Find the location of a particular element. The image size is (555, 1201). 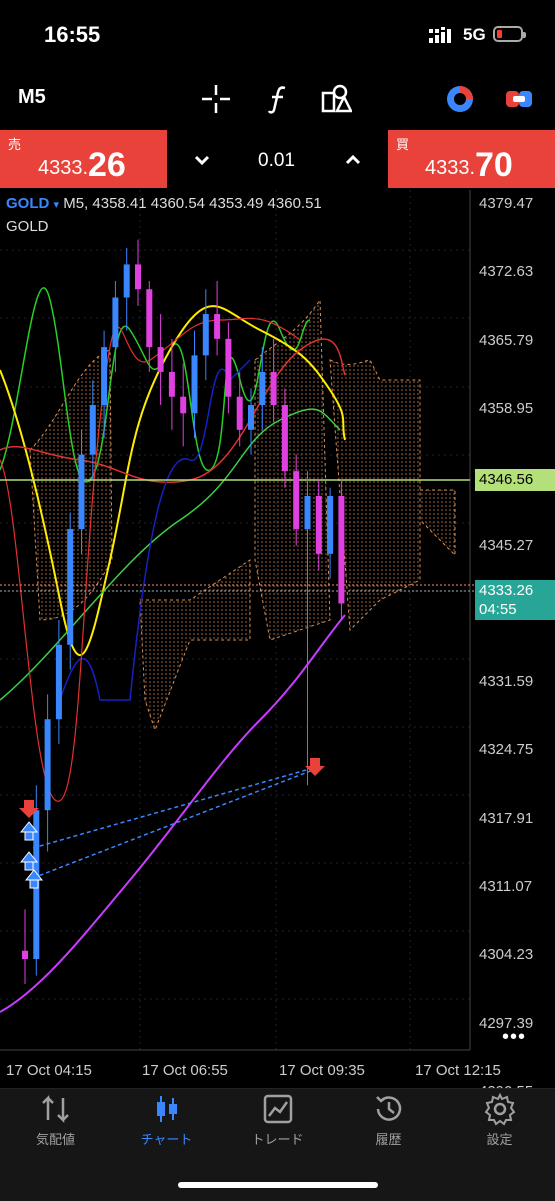

price-tick-label: 4331.59 is located at coordinates (506, 682).